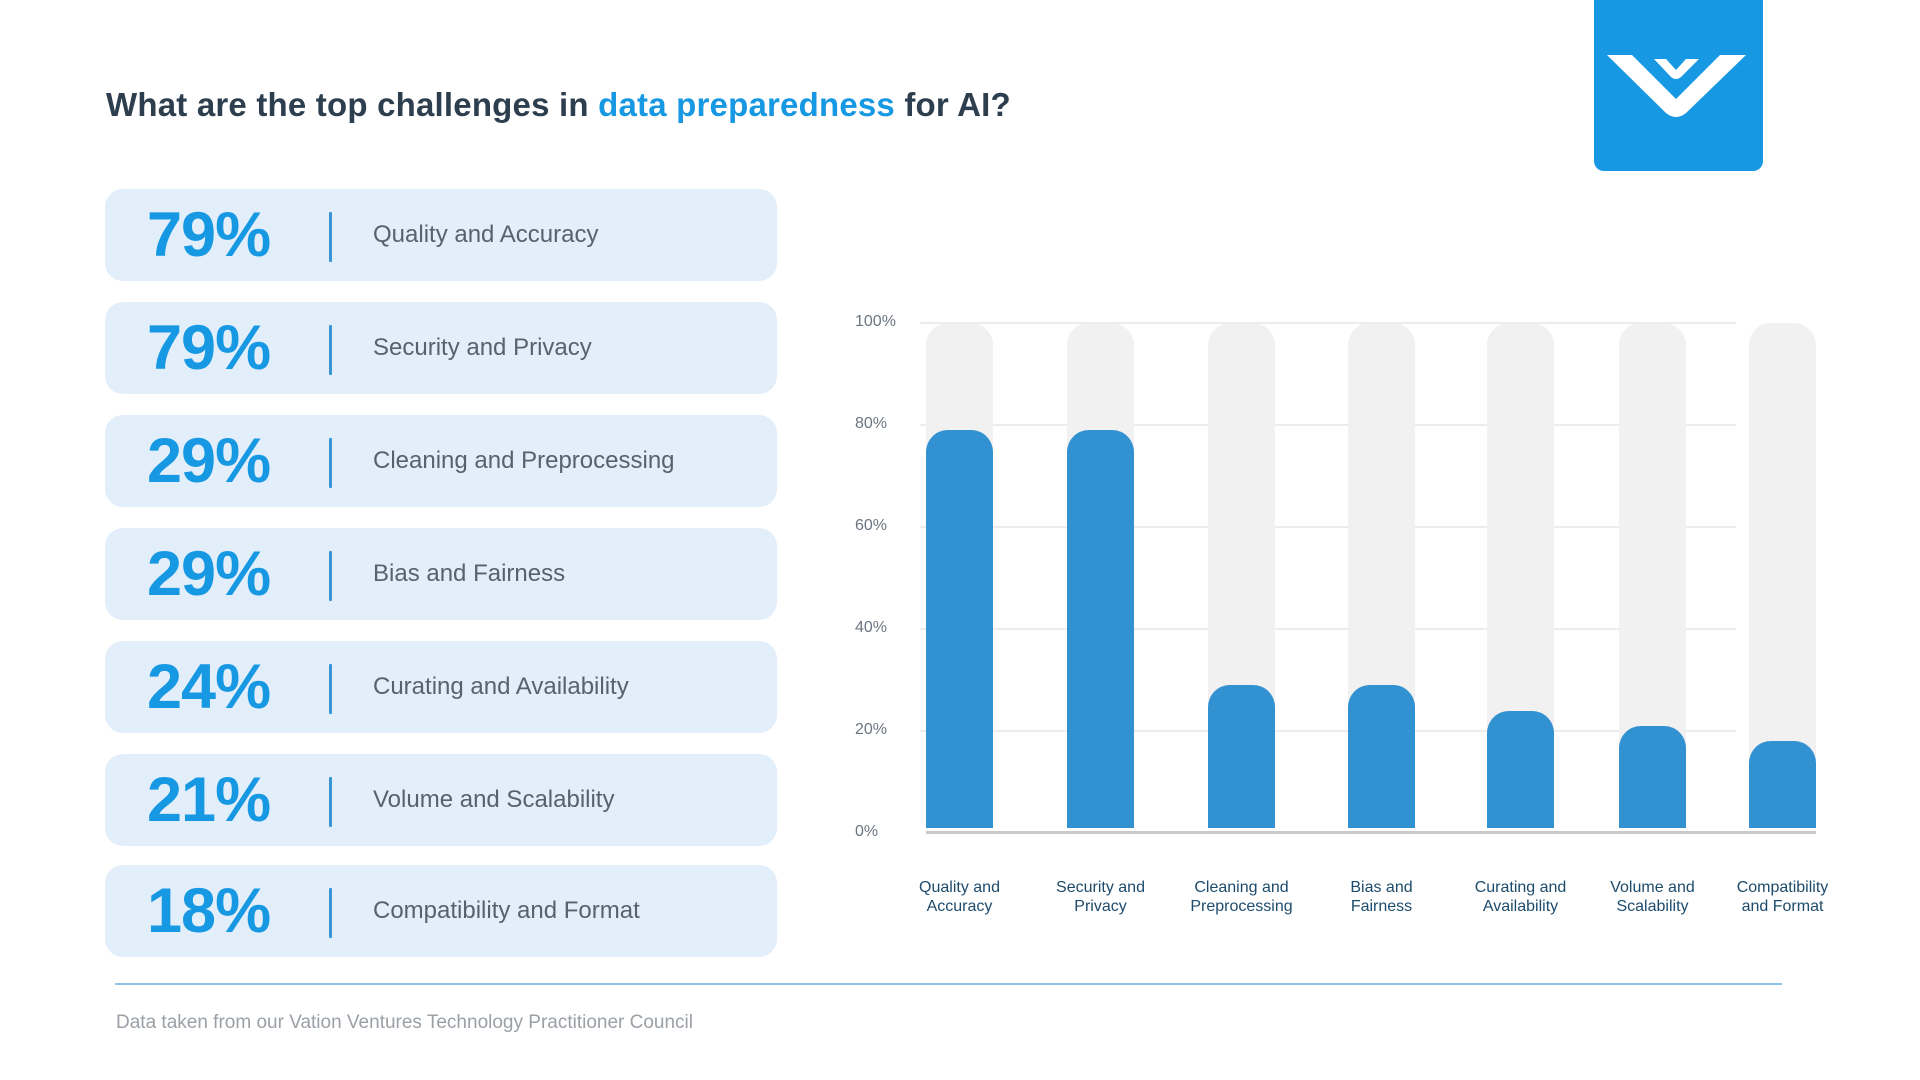  What do you see at coordinates (871, 423) in the screenshot?
I see `y-tick-label: 80%` at bounding box center [871, 423].